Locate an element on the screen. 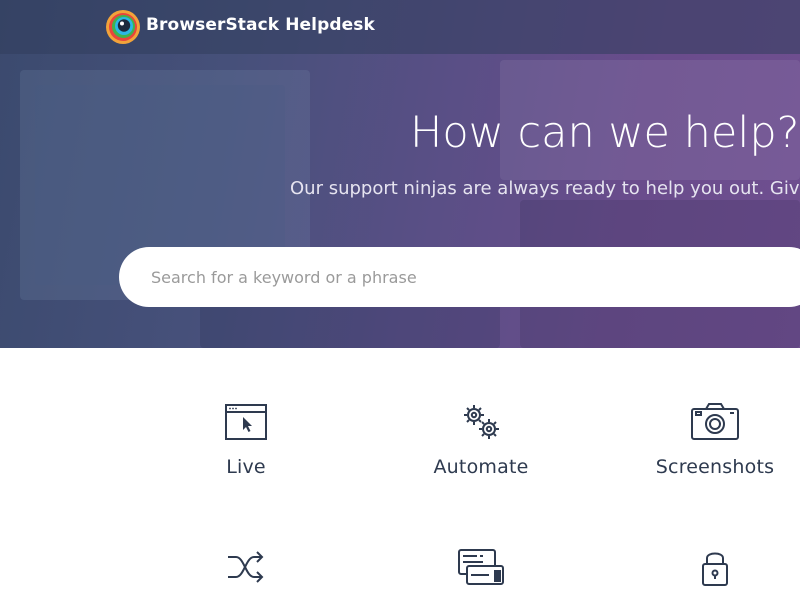 The image size is (800, 600). category-label: Automate is located at coordinates (481, 467).